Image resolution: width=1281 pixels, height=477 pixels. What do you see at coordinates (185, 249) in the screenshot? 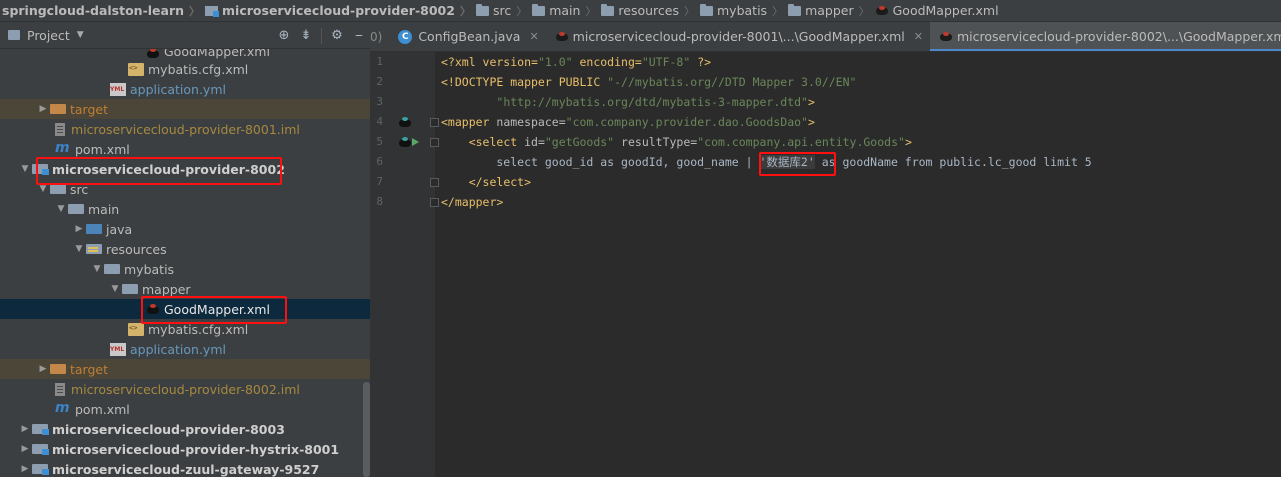
I see `tree-item: ▼ resources` at bounding box center [185, 249].